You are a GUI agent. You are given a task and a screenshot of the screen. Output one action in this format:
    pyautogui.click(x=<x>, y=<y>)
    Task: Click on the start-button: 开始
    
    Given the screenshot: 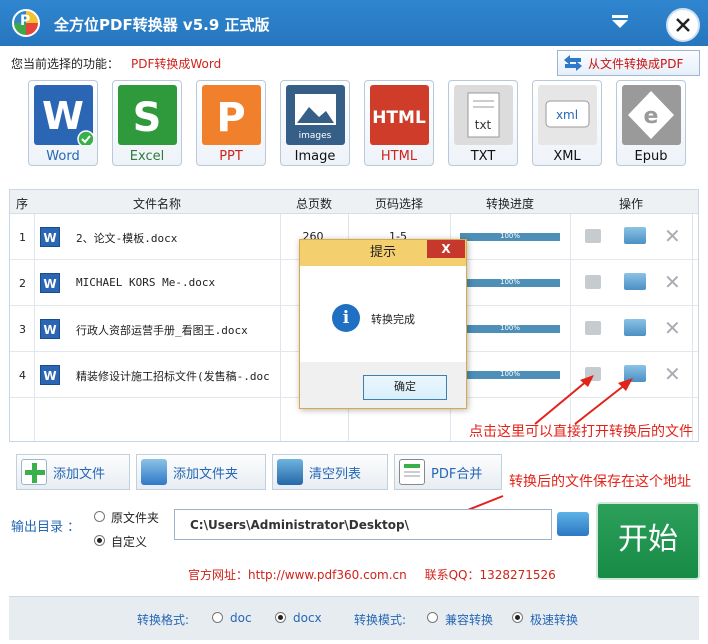 What is the action you would take?
    pyautogui.click(x=648, y=541)
    